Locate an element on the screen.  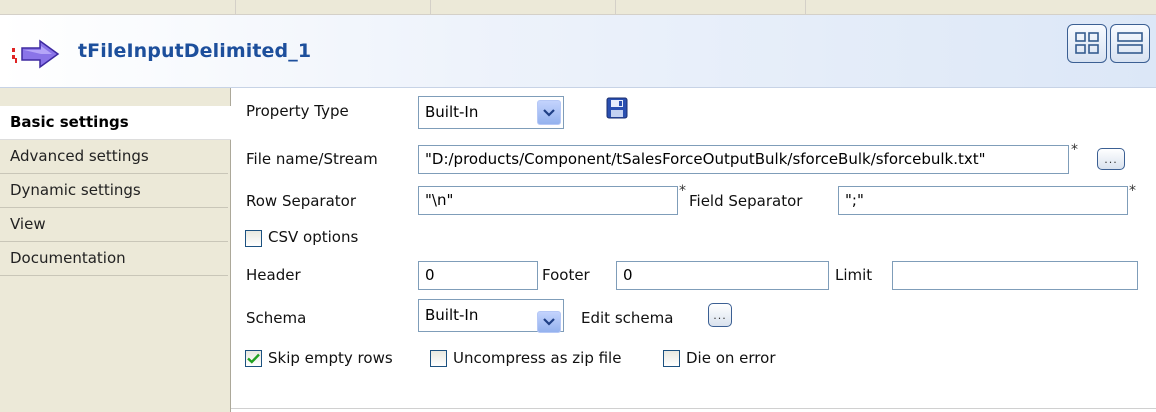
limit-input is located at coordinates (1015, 275).